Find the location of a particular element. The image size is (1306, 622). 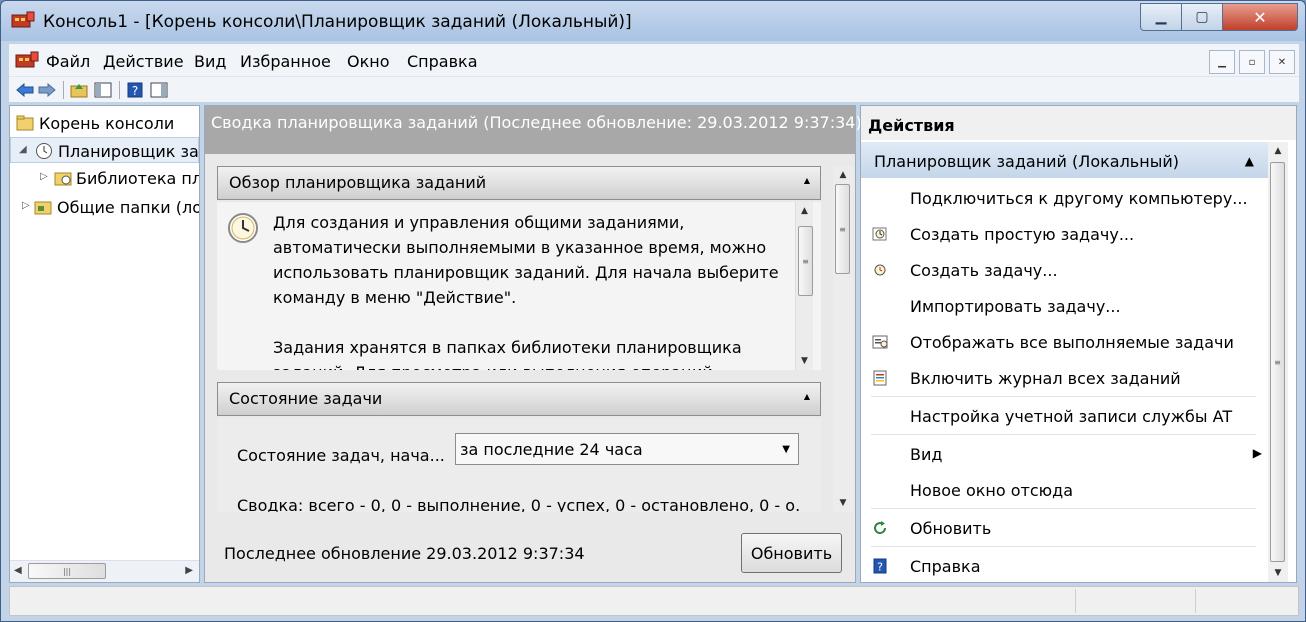

overview-scrollbar: ▲ ≡ ▼ is located at coordinates (804, 286).